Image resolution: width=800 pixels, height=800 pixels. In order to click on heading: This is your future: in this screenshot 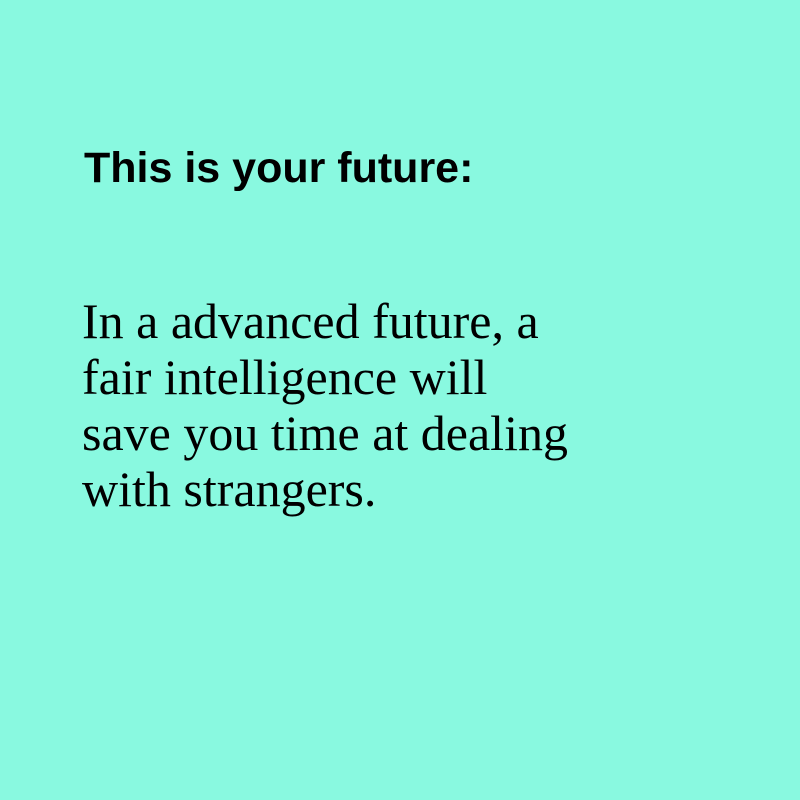, I will do `click(279, 168)`.